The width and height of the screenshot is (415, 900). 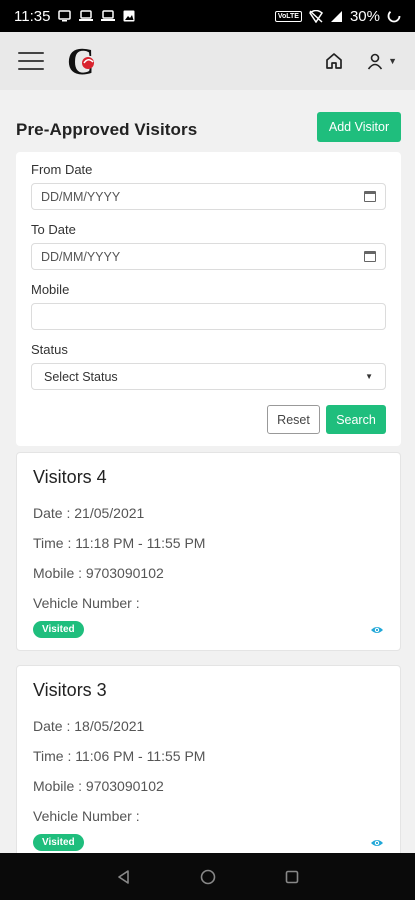 What do you see at coordinates (65, 16) in the screenshot?
I see `notification-icon` at bounding box center [65, 16].